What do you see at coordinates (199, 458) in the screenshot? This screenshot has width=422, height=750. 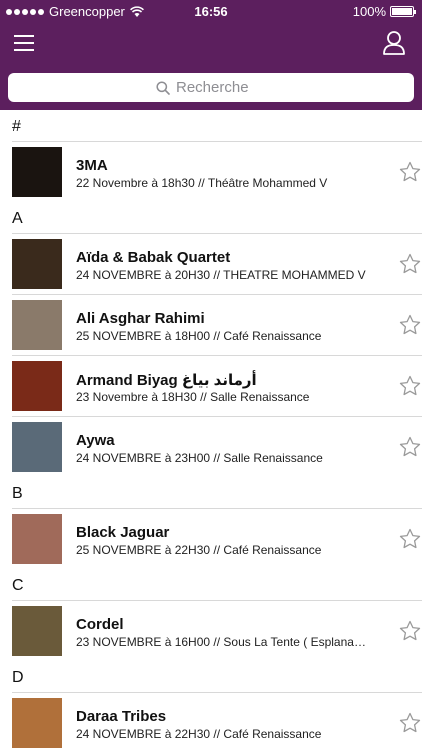 I see `artist-details: 24 NOVEMBRE à 23H00 // Salle Renaissance` at bounding box center [199, 458].